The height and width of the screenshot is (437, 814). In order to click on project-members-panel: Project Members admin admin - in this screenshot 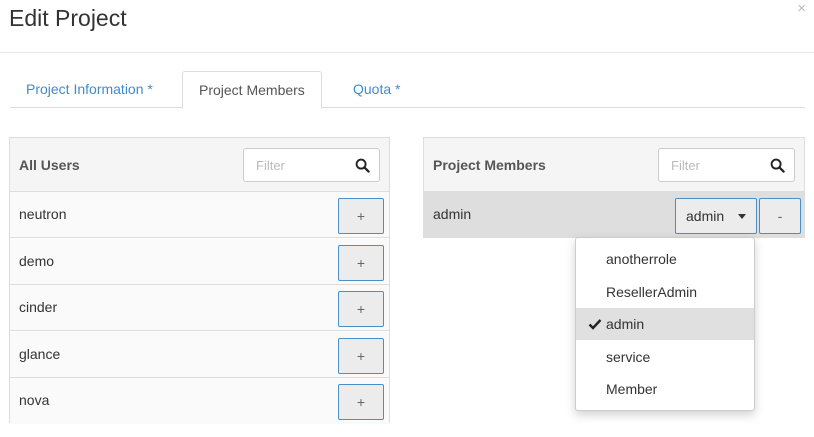, I will do `click(614, 187)`.